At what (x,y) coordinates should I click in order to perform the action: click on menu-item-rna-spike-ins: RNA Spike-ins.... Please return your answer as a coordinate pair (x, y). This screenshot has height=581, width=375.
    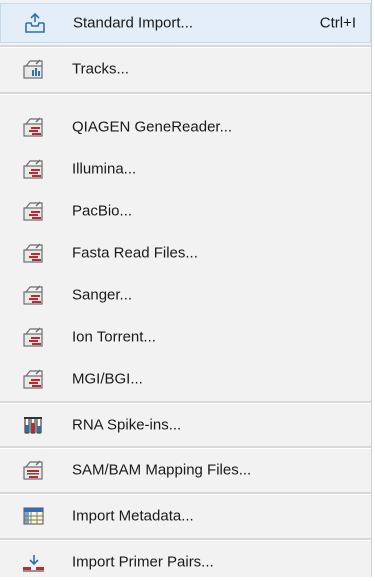
    Looking at the image, I should click on (185, 425).